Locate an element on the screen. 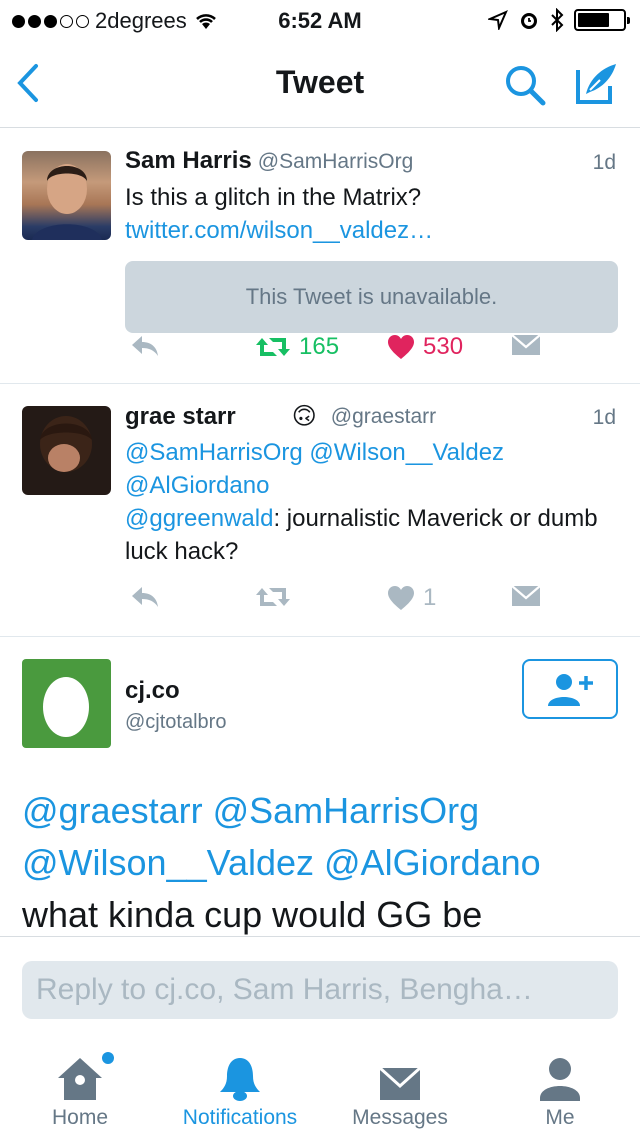 The width and height of the screenshot is (640, 1136). tab-messages: Messages is located at coordinates (400, 1092).